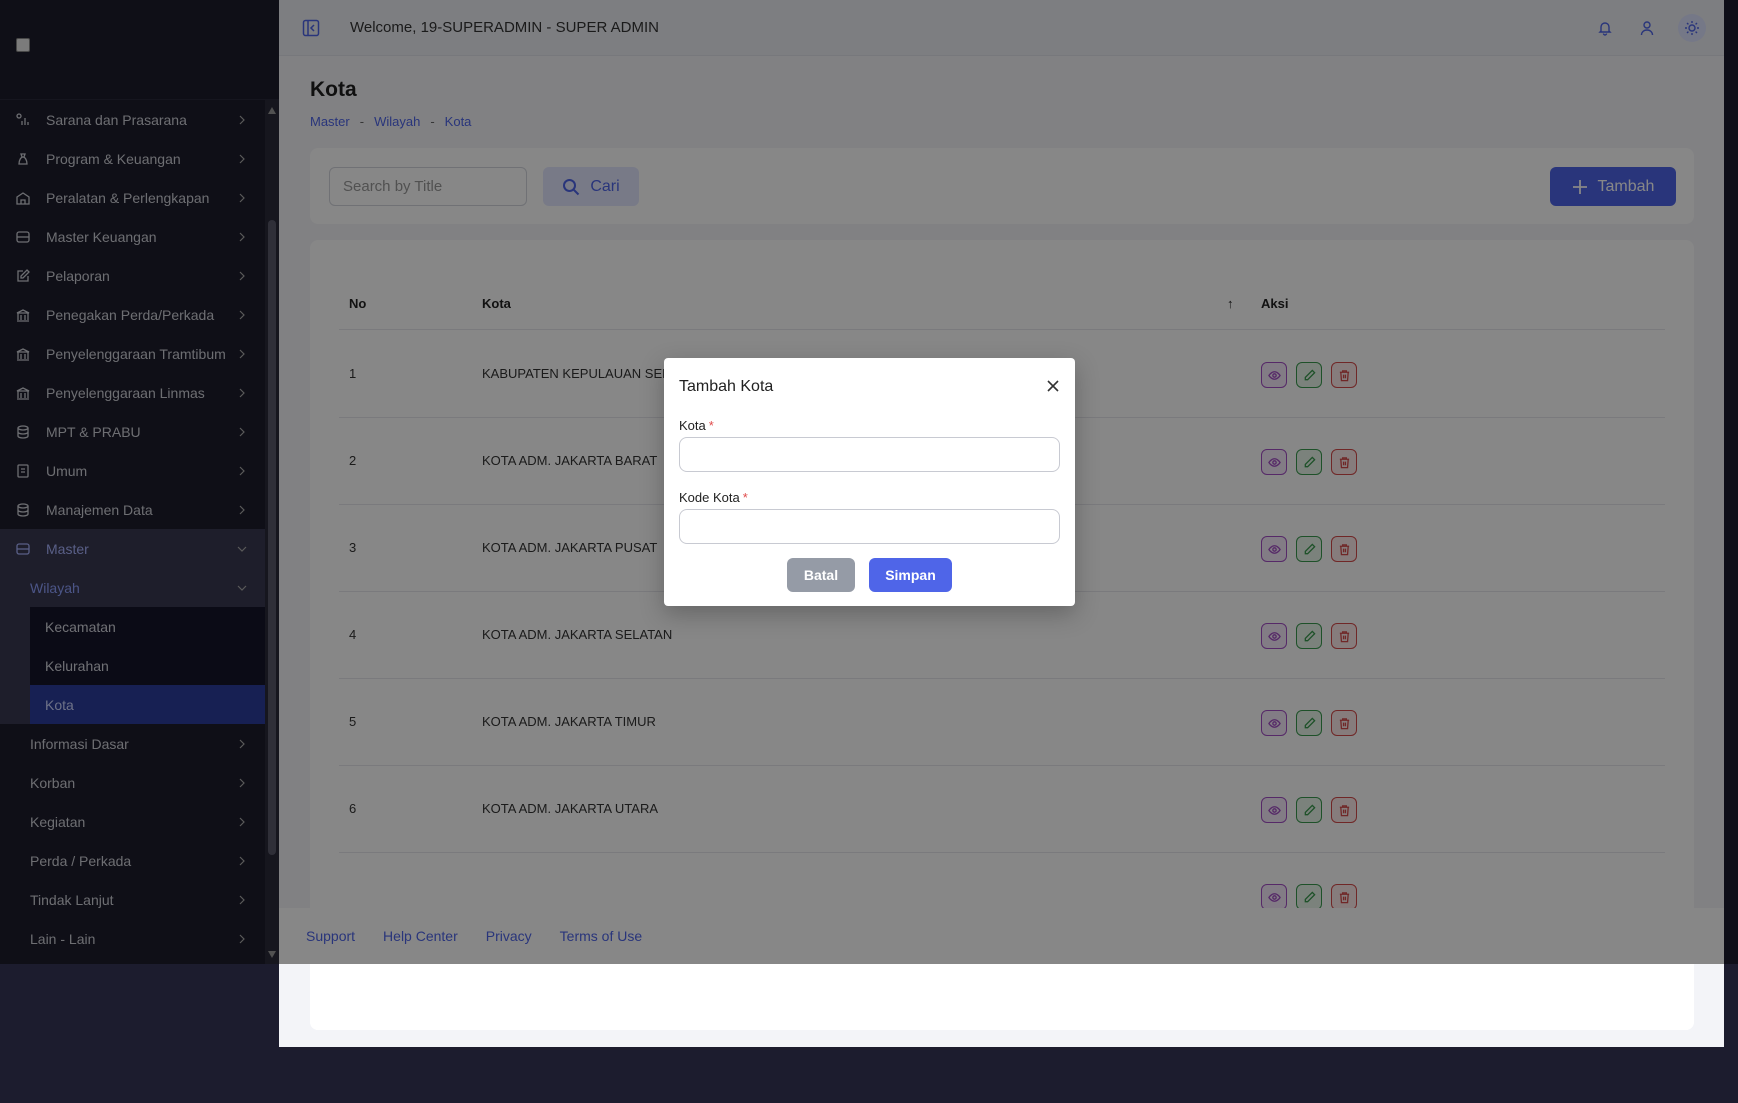  What do you see at coordinates (692, 425) in the screenshot?
I see `kota-label-text: Kota` at bounding box center [692, 425].